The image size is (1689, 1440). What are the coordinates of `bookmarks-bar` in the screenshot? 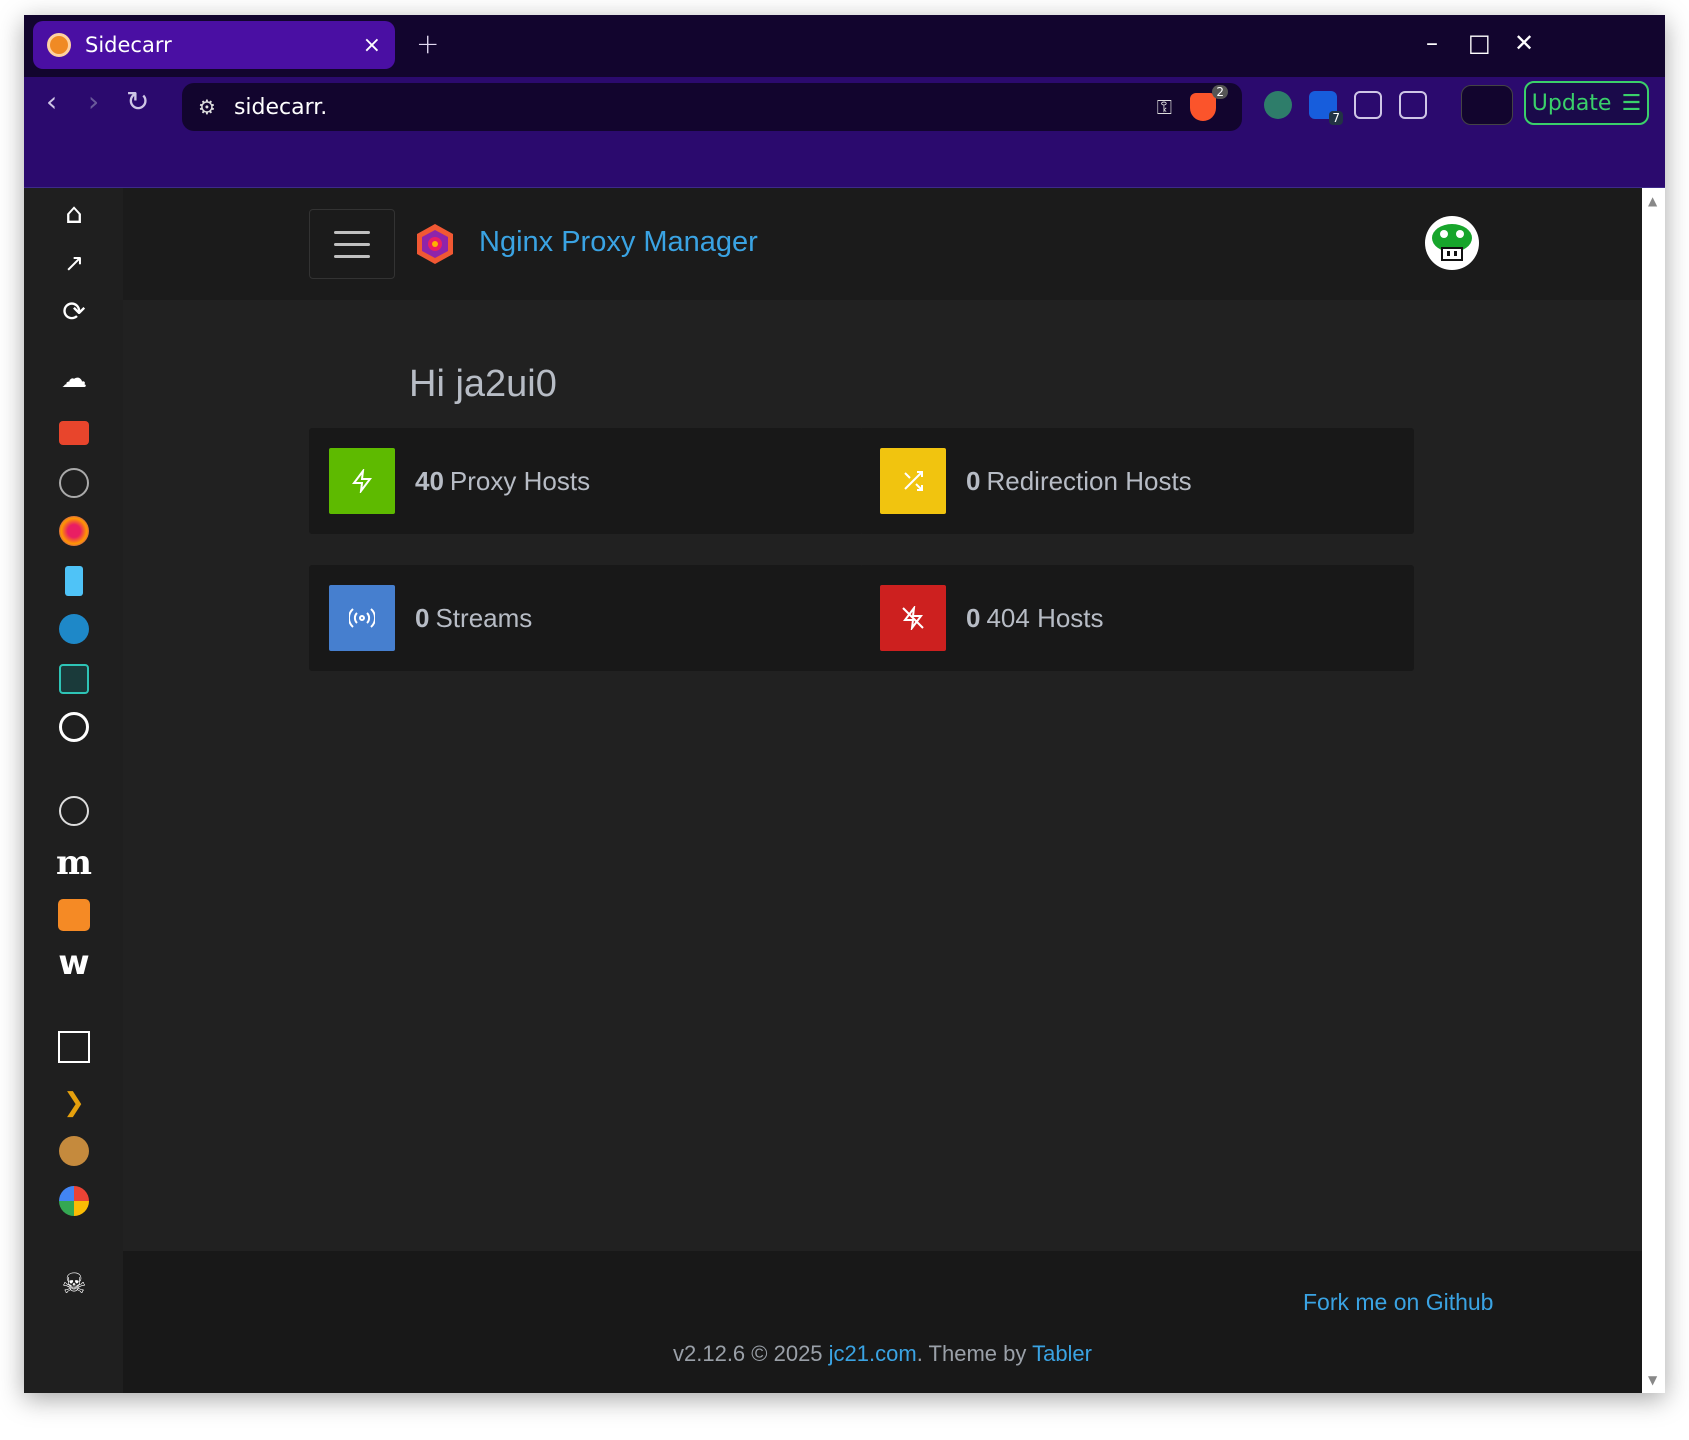 It's located at (844, 162).